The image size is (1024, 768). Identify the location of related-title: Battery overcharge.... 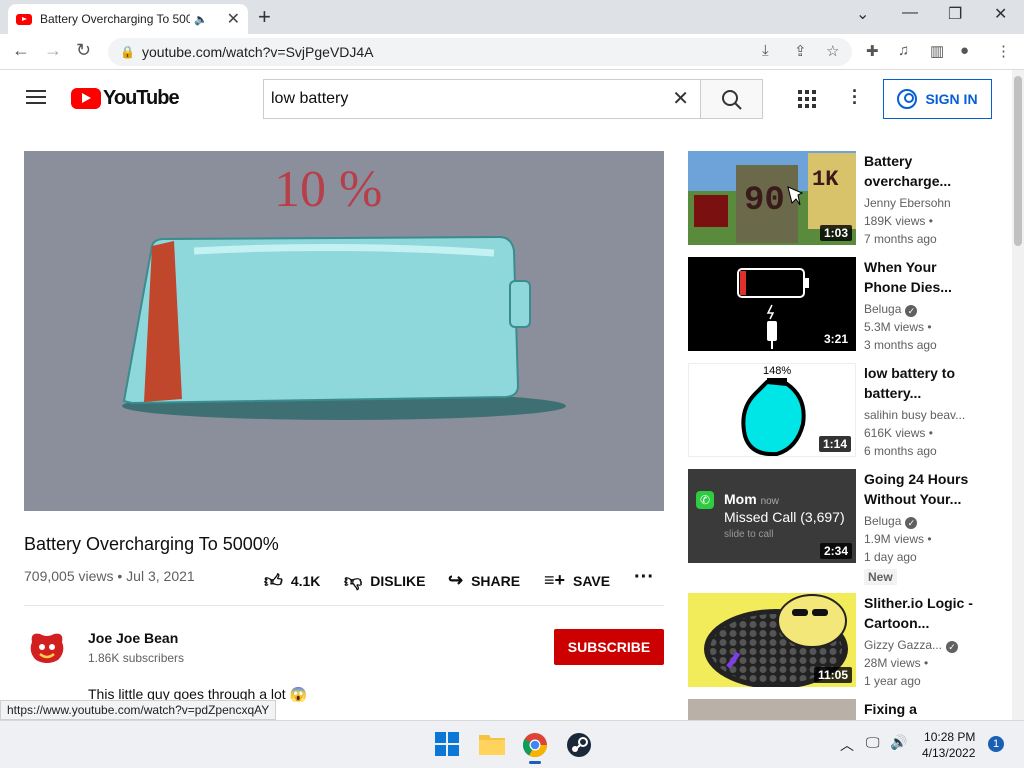
(919, 171).